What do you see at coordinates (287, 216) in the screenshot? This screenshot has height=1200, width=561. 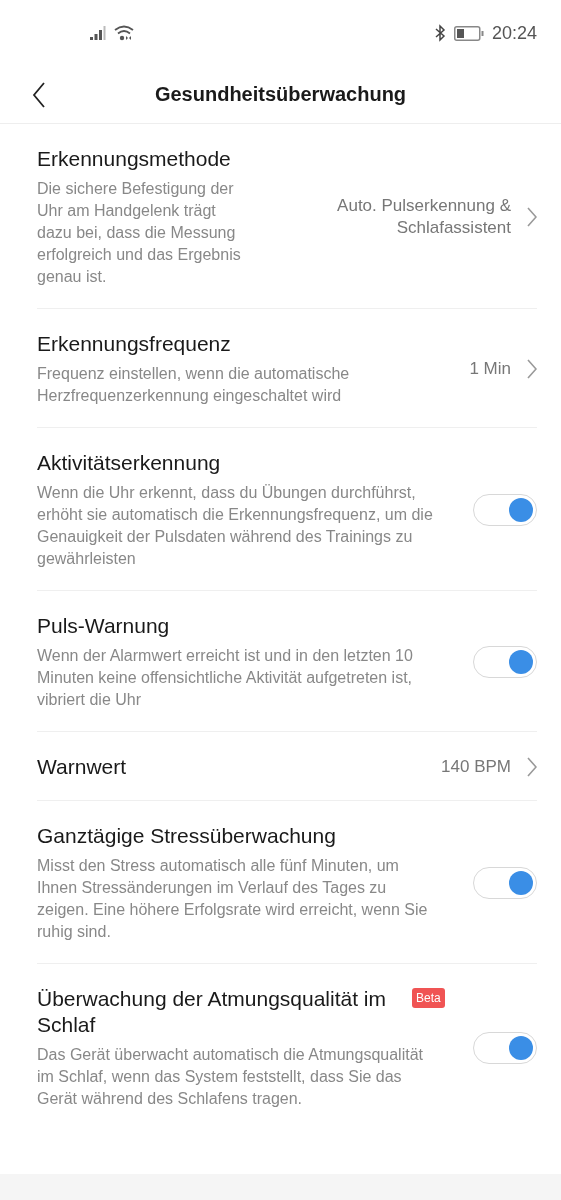 I see `settings-row: Erkennungsmethode Die sichere Befestigung der Uhr am Handgelenk trägt dazu bei, dass die Messung erfolgreich und das Ergebnis genau ist. Auto. Pulserkennung & Schlafassistent` at bounding box center [287, 216].